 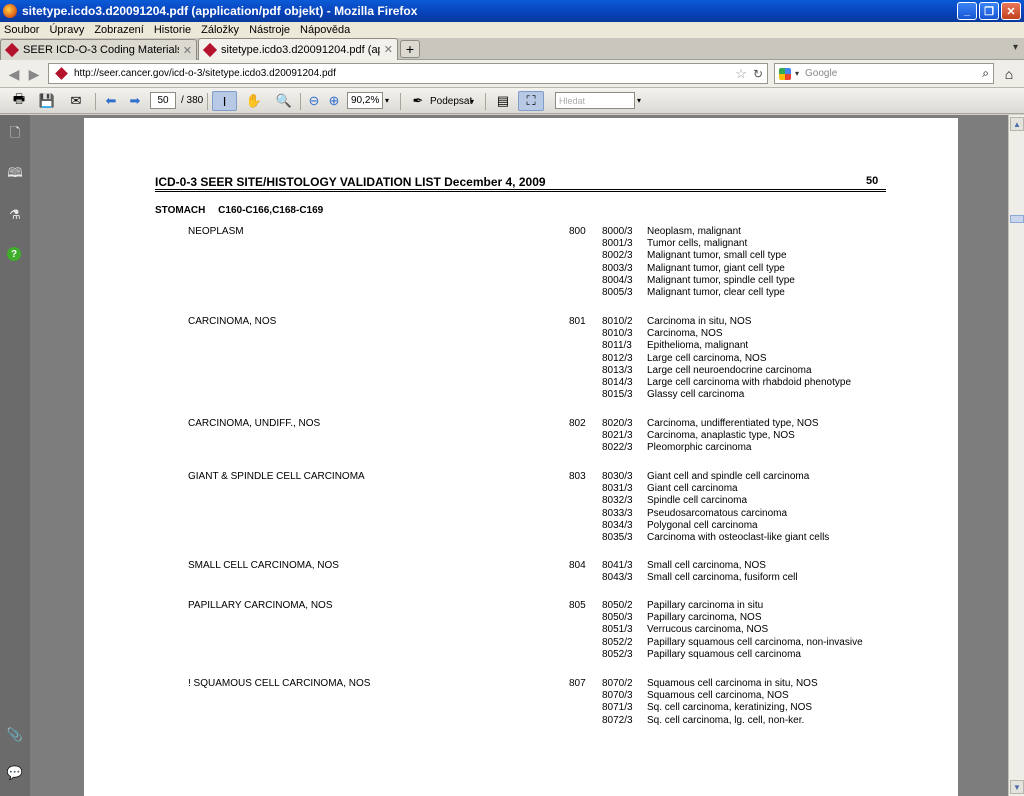 I want to click on code-row: 8050/3 Papillary carcinoma, NOS, so click(x=732, y=618).